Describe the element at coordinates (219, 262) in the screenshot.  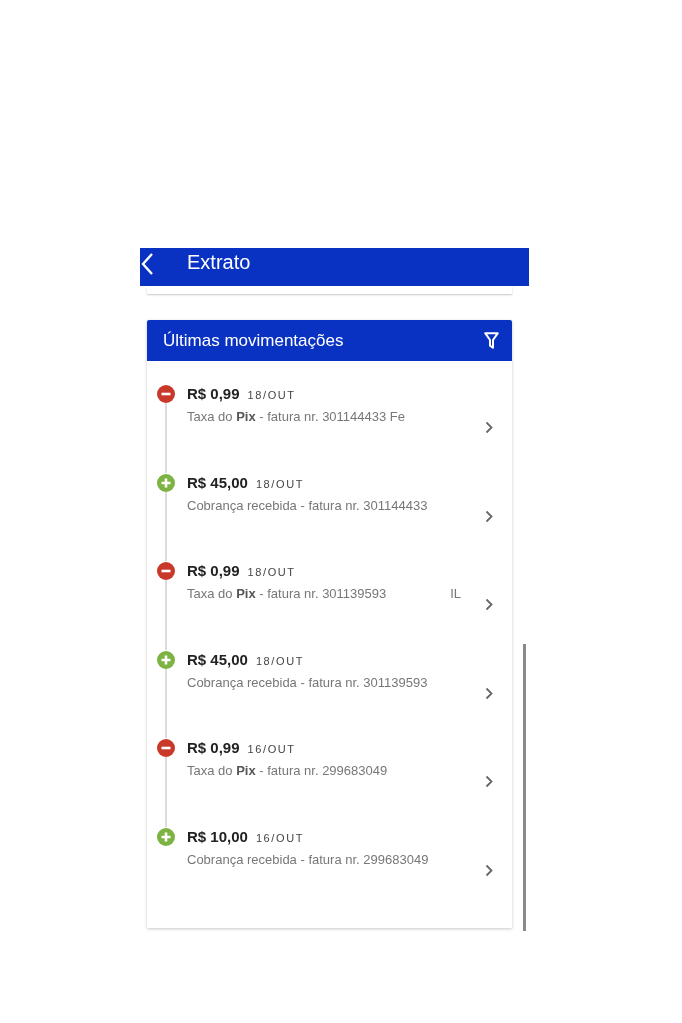
I see `page-title: Extrato` at that location.